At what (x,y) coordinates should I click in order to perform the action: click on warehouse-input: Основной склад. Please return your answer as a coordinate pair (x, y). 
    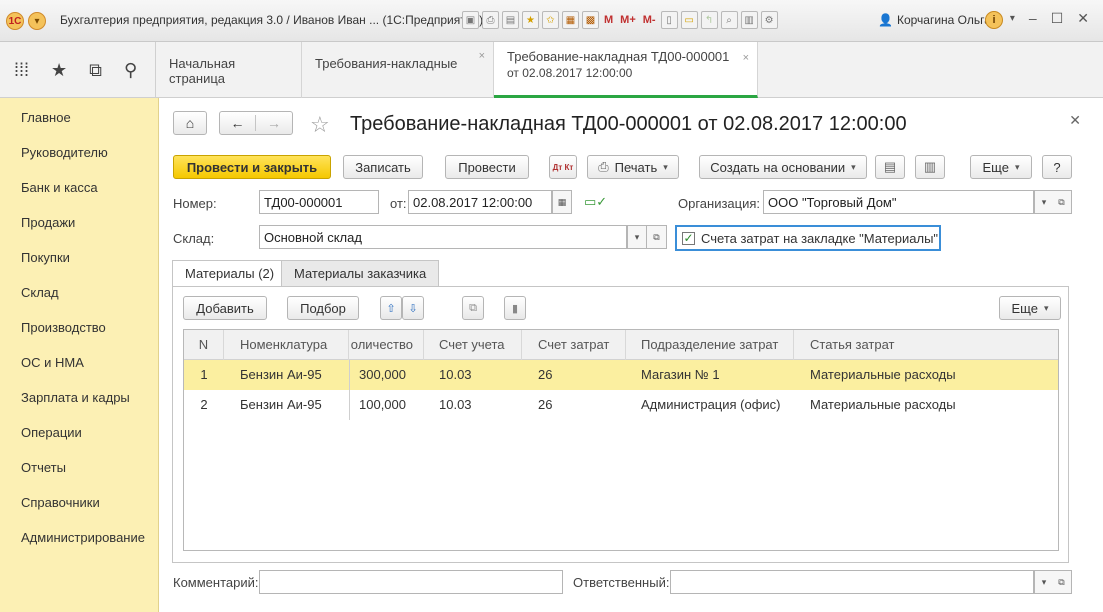
    Looking at the image, I should click on (443, 237).